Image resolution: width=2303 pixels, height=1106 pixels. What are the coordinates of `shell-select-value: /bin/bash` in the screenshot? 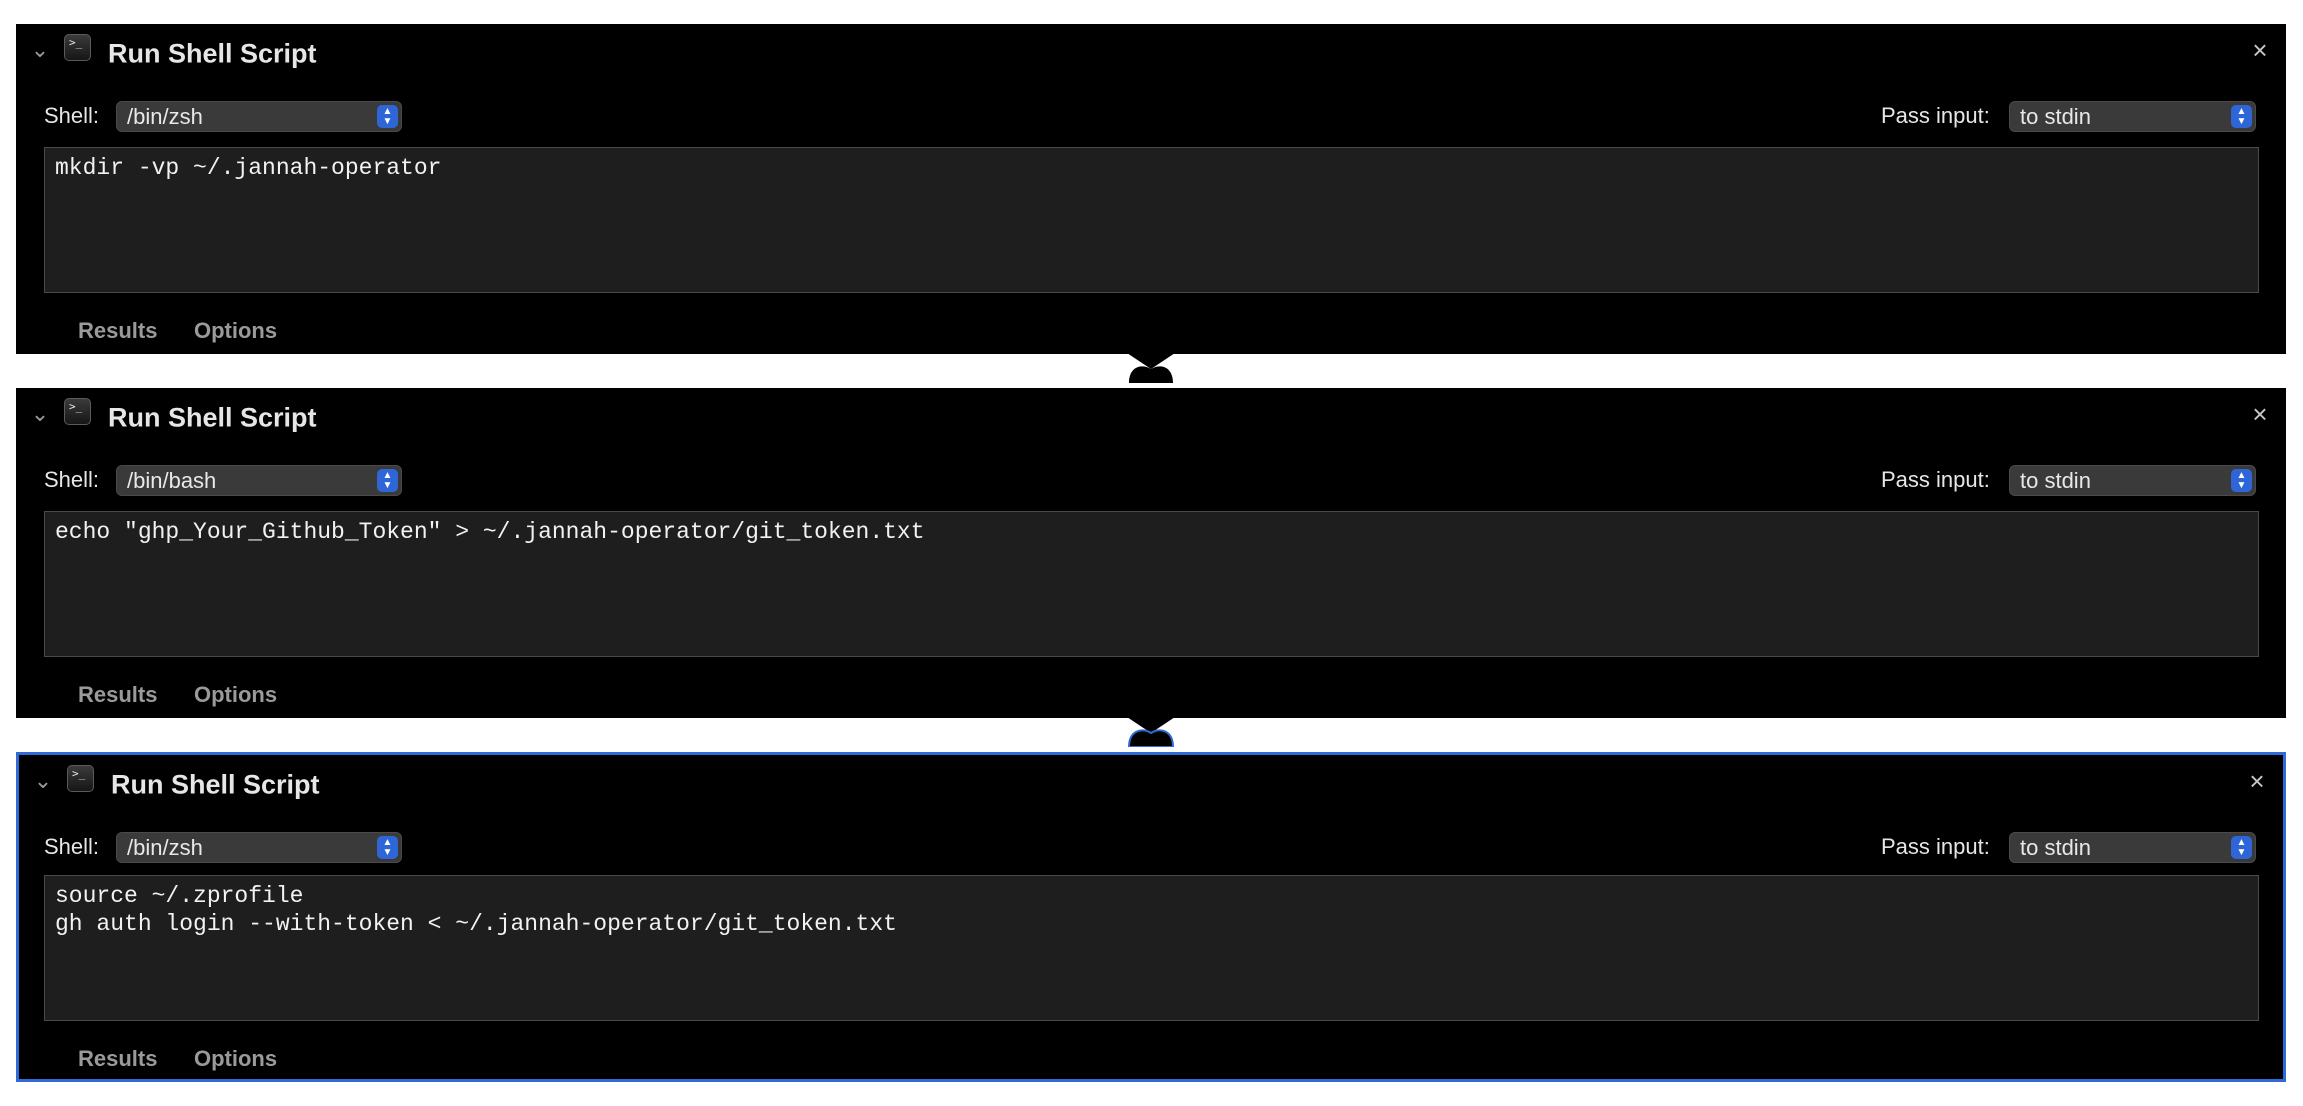 It's located at (172, 480).